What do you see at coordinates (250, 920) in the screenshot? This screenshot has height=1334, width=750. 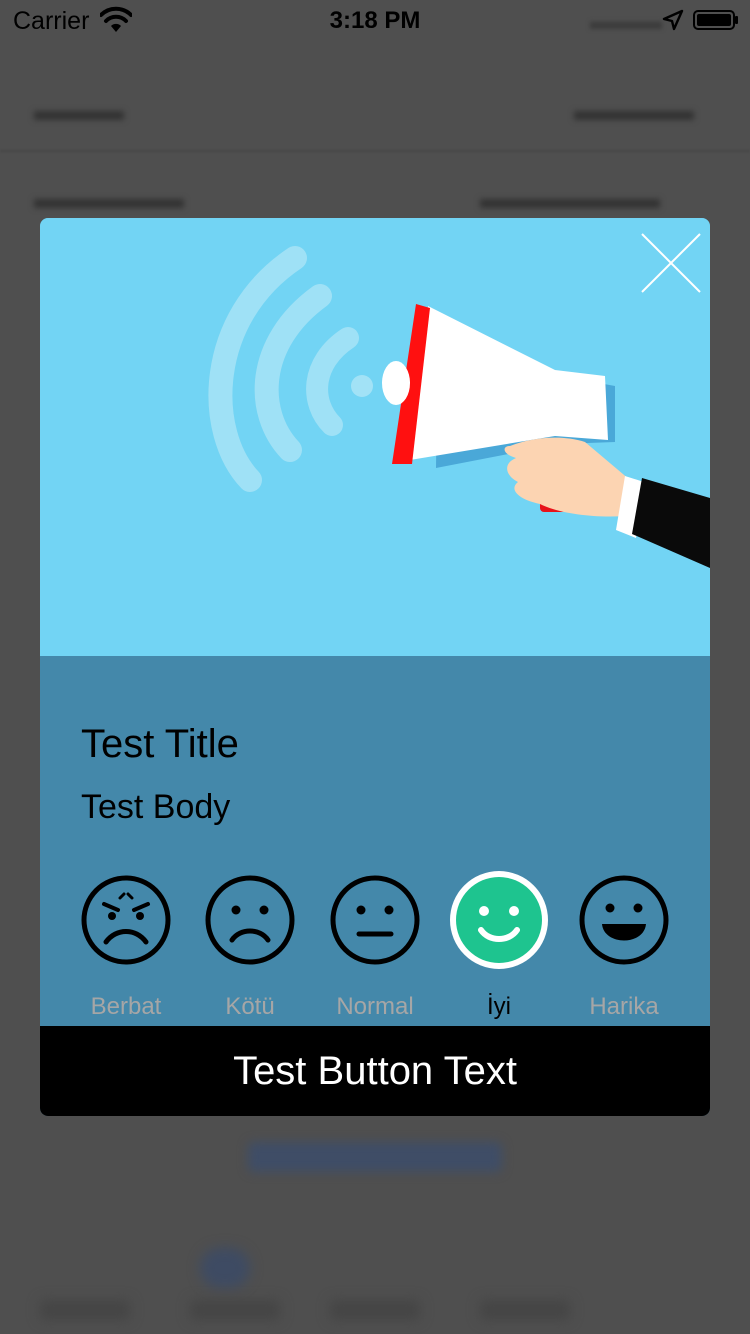 I see `sad-face-icon` at bounding box center [250, 920].